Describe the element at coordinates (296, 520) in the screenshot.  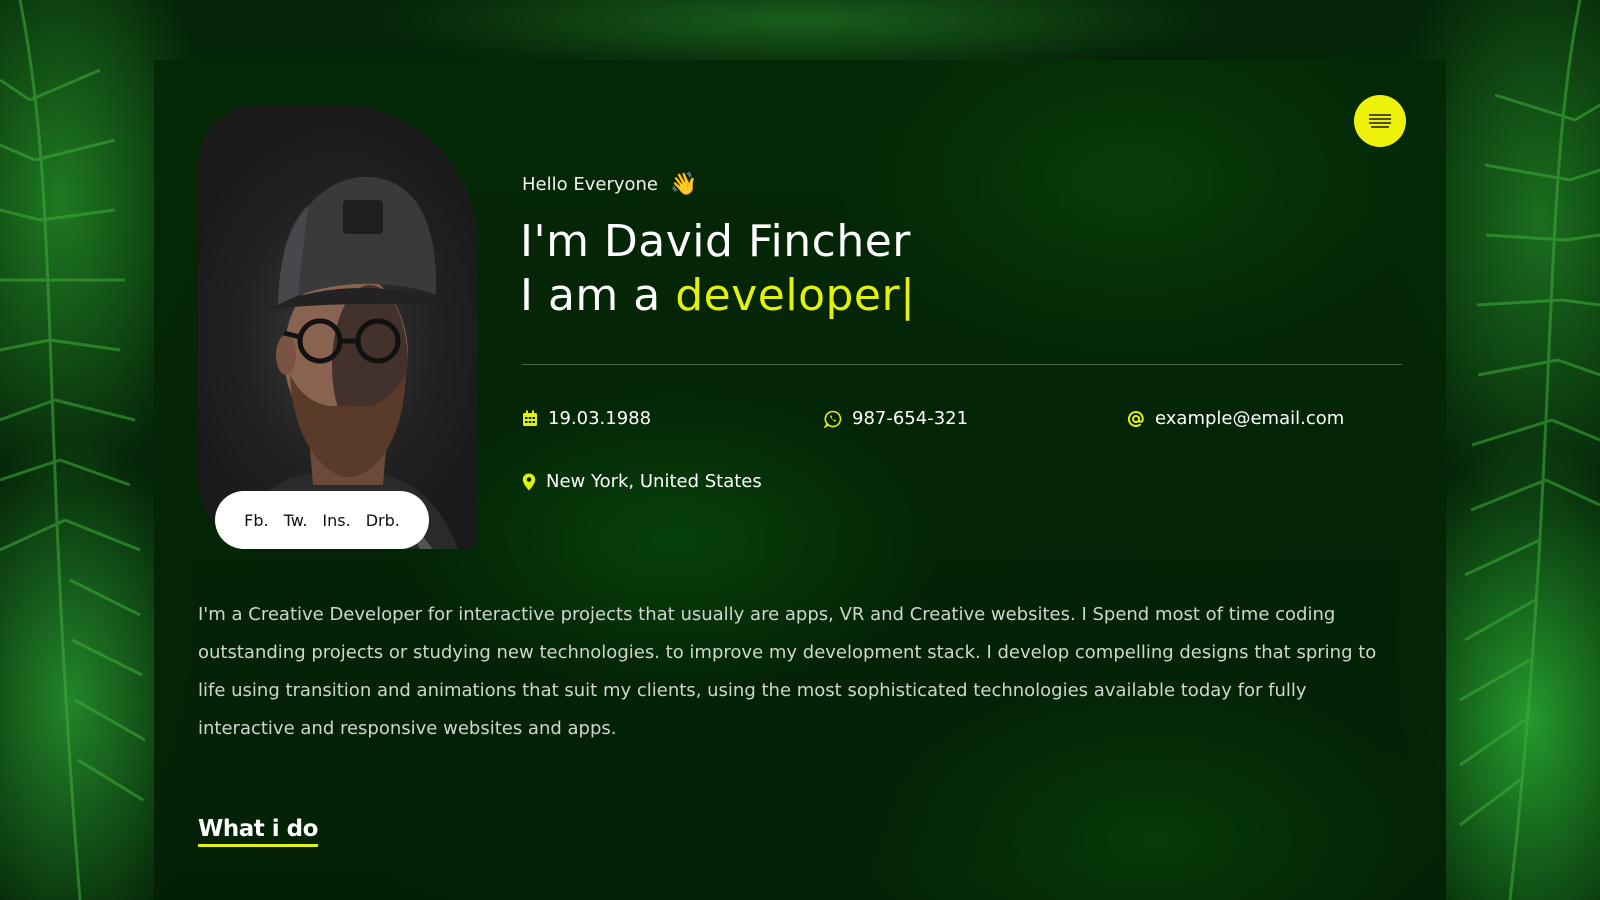
I see `social-link-twitter: Tw.` at that location.